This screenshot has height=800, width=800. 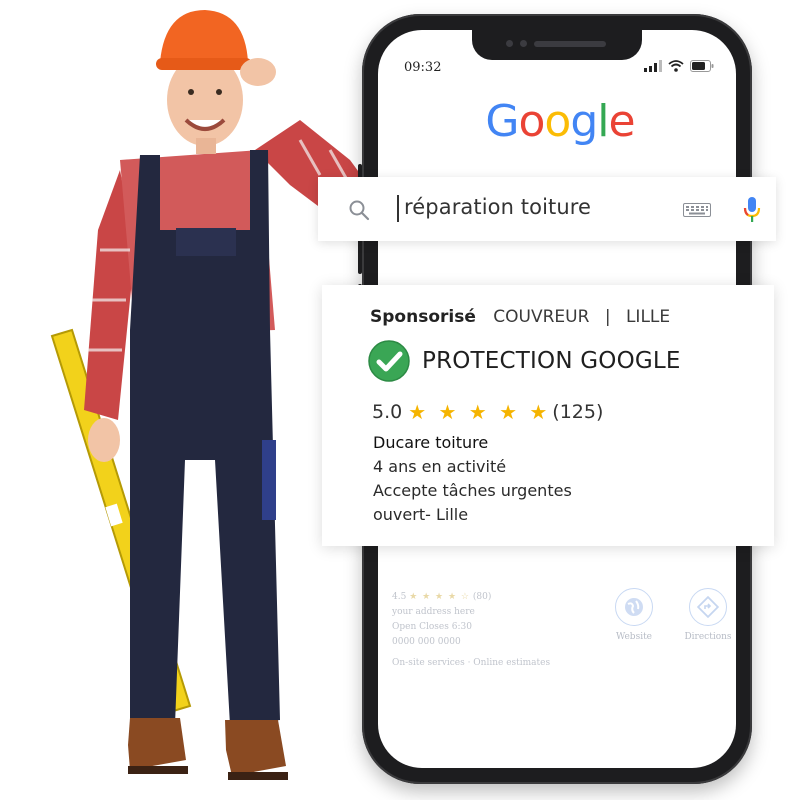 What do you see at coordinates (439, 597) in the screenshot?
I see `faded-stars: ★ ★ ★ ★ ☆` at bounding box center [439, 597].